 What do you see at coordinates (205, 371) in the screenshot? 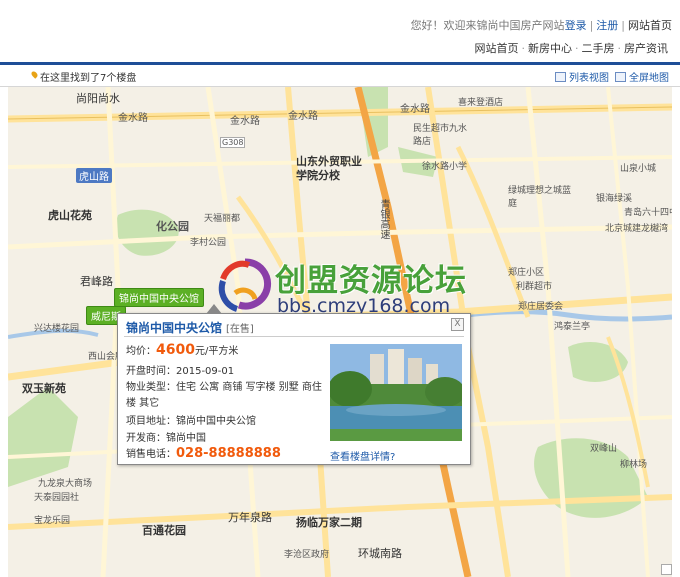
I see `open-date-value: 2015-09-01` at bounding box center [205, 371].